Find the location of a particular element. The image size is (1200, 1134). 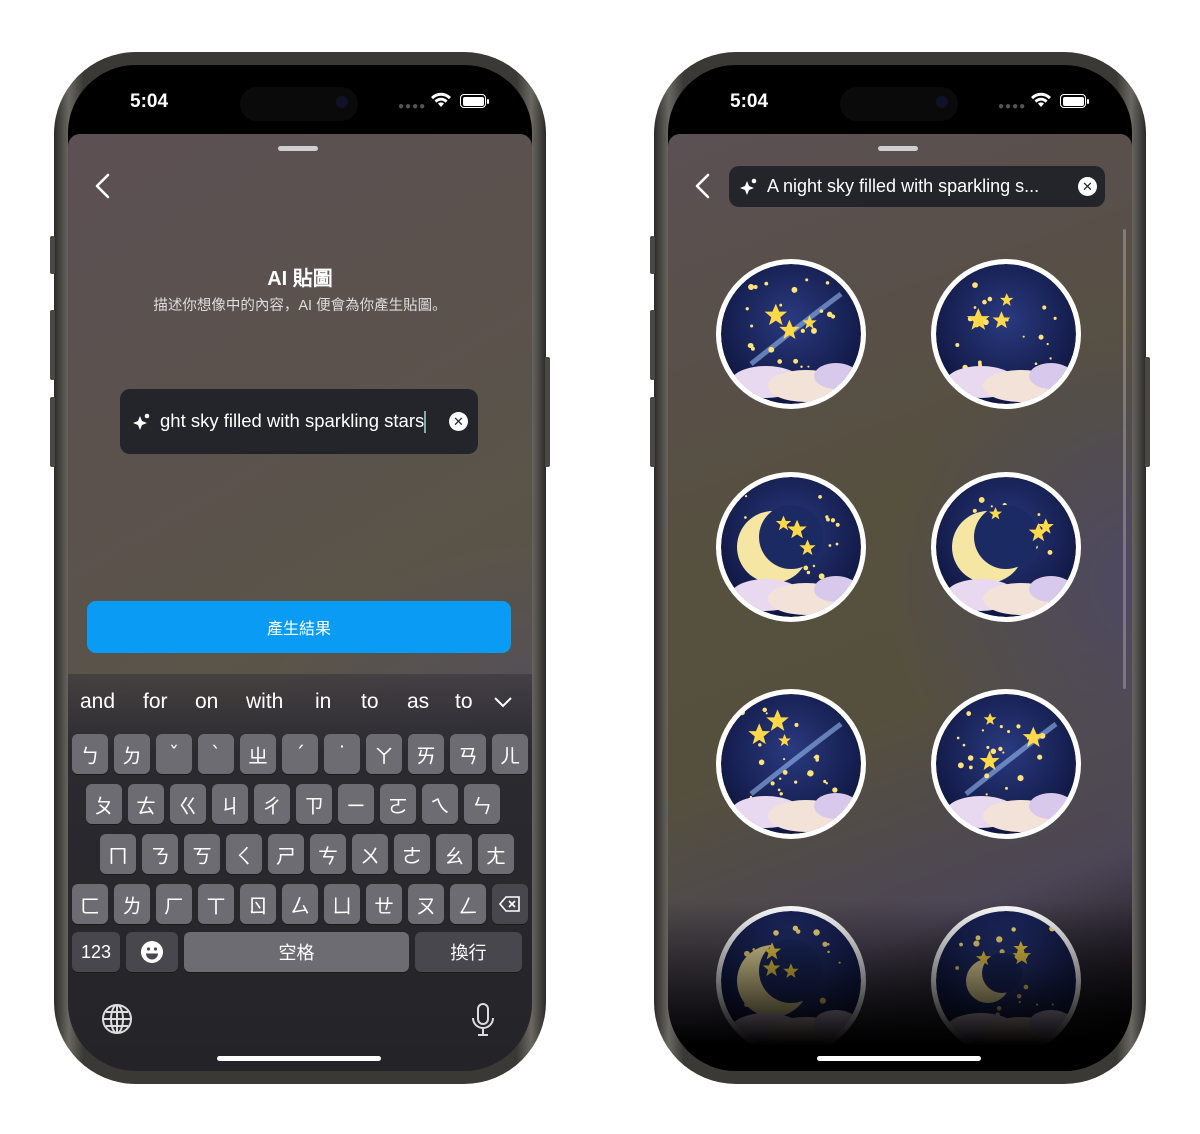

status-time: 5:04 is located at coordinates (149, 101).